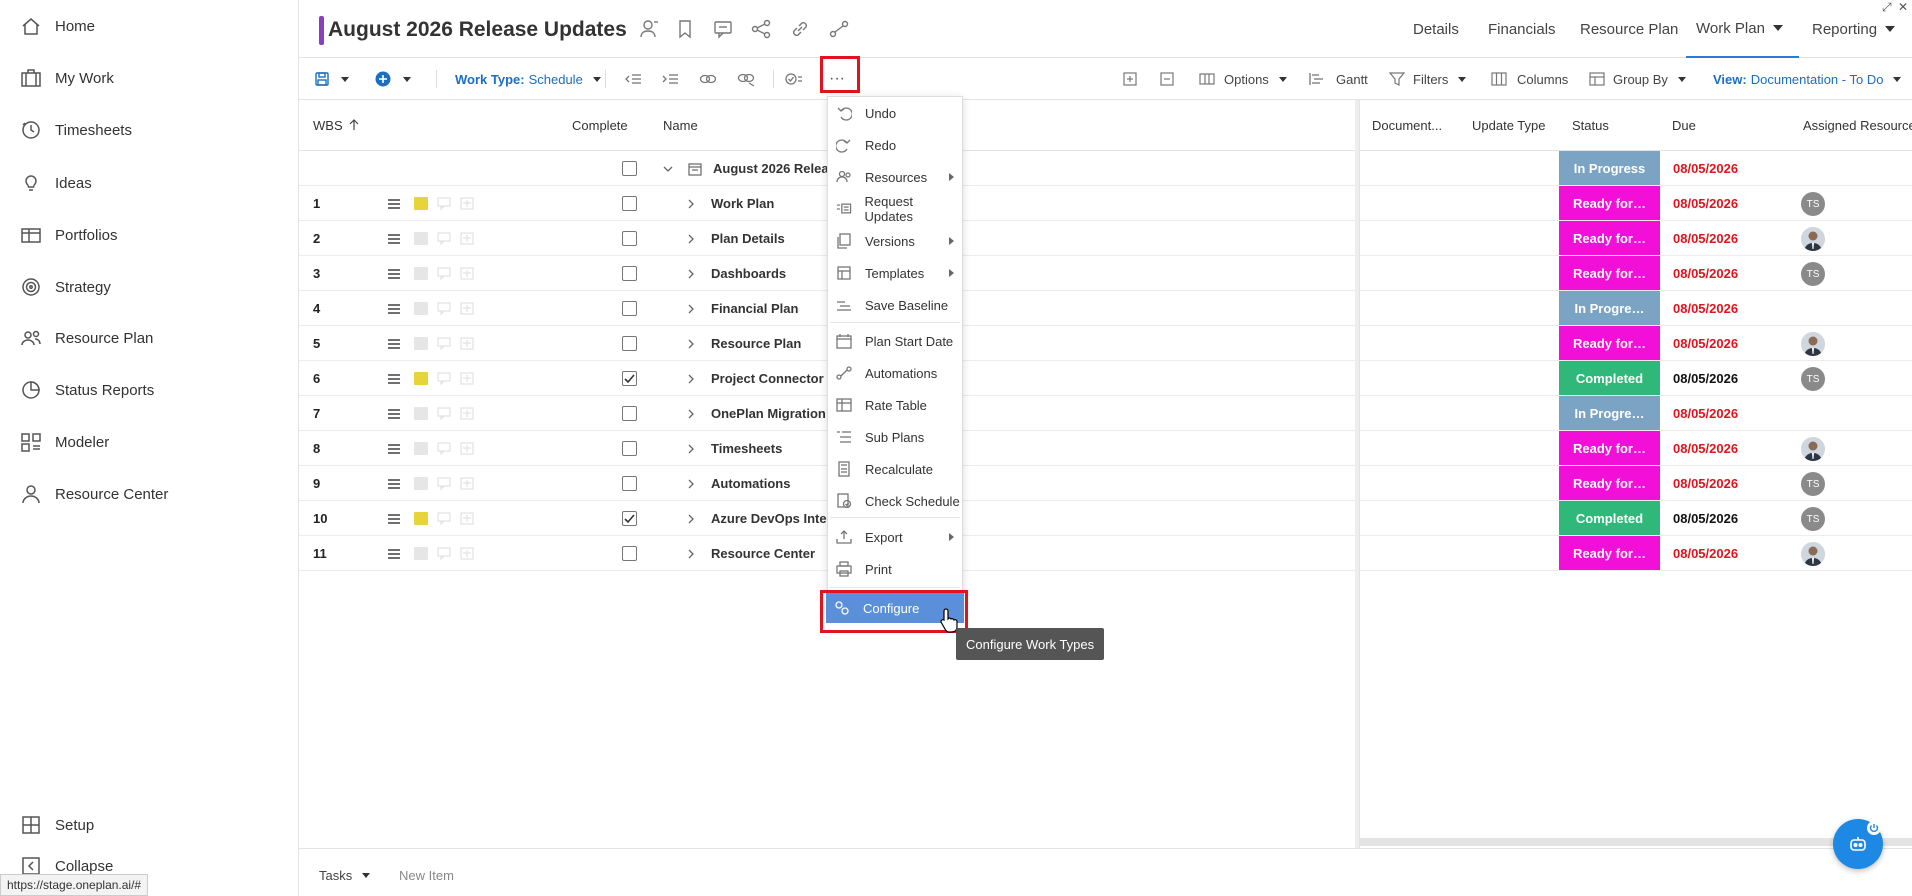 This screenshot has height=896, width=1912. Describe the element at coordinates (1903, 7) in the screenshot. I see `close-icon: ✕` at that location.